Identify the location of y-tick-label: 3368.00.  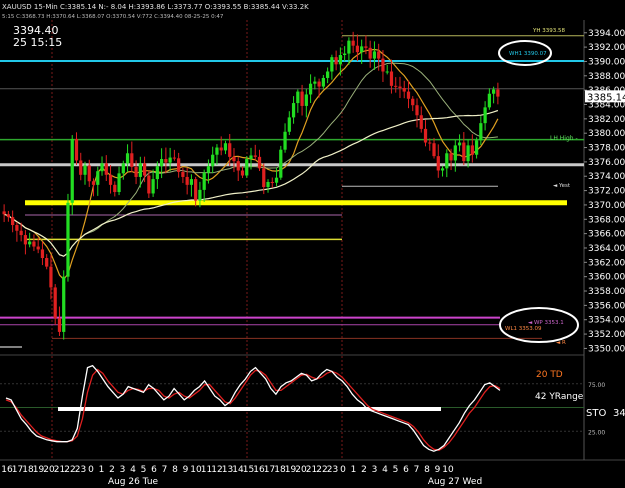
(606, 220).